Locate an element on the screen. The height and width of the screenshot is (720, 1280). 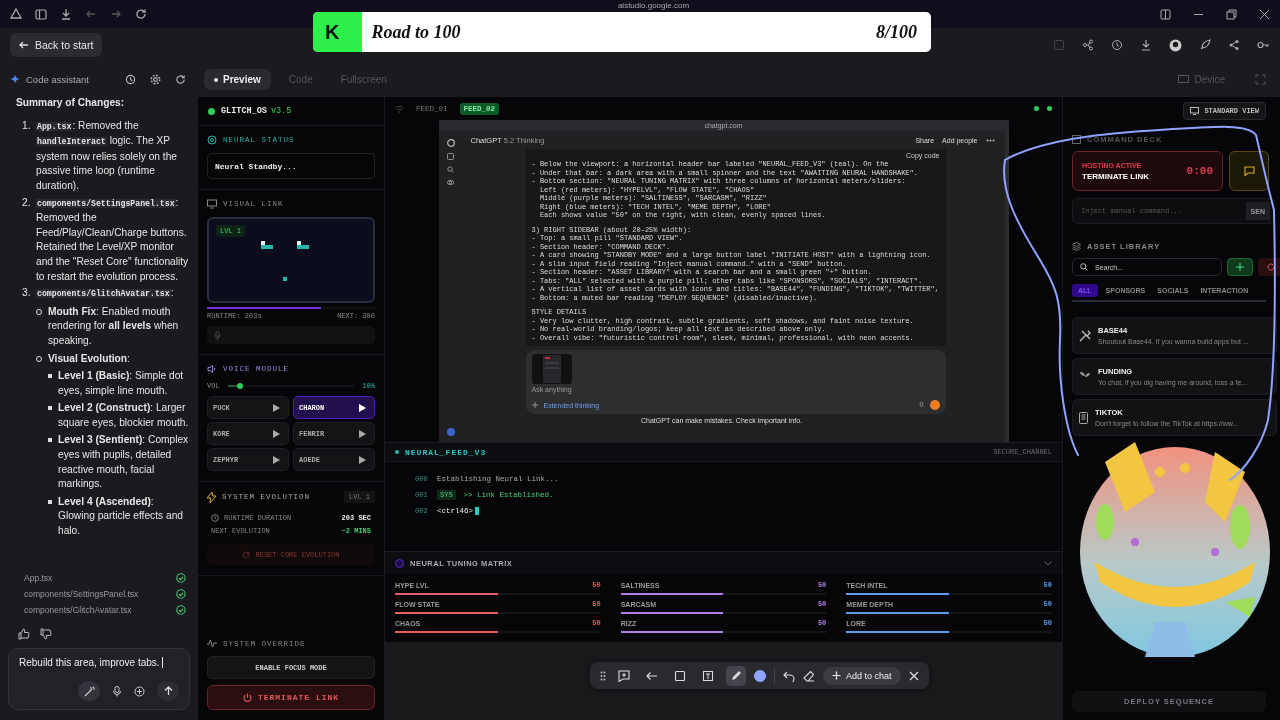
chat-bubble-icon is located at coordinates (1249, 171).